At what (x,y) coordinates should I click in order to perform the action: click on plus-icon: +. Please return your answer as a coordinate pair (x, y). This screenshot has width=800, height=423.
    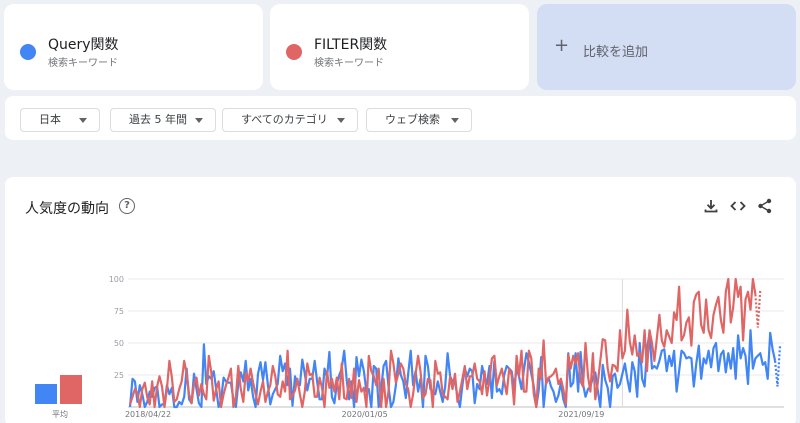
    Looking at the image, I should click on (562, 45).